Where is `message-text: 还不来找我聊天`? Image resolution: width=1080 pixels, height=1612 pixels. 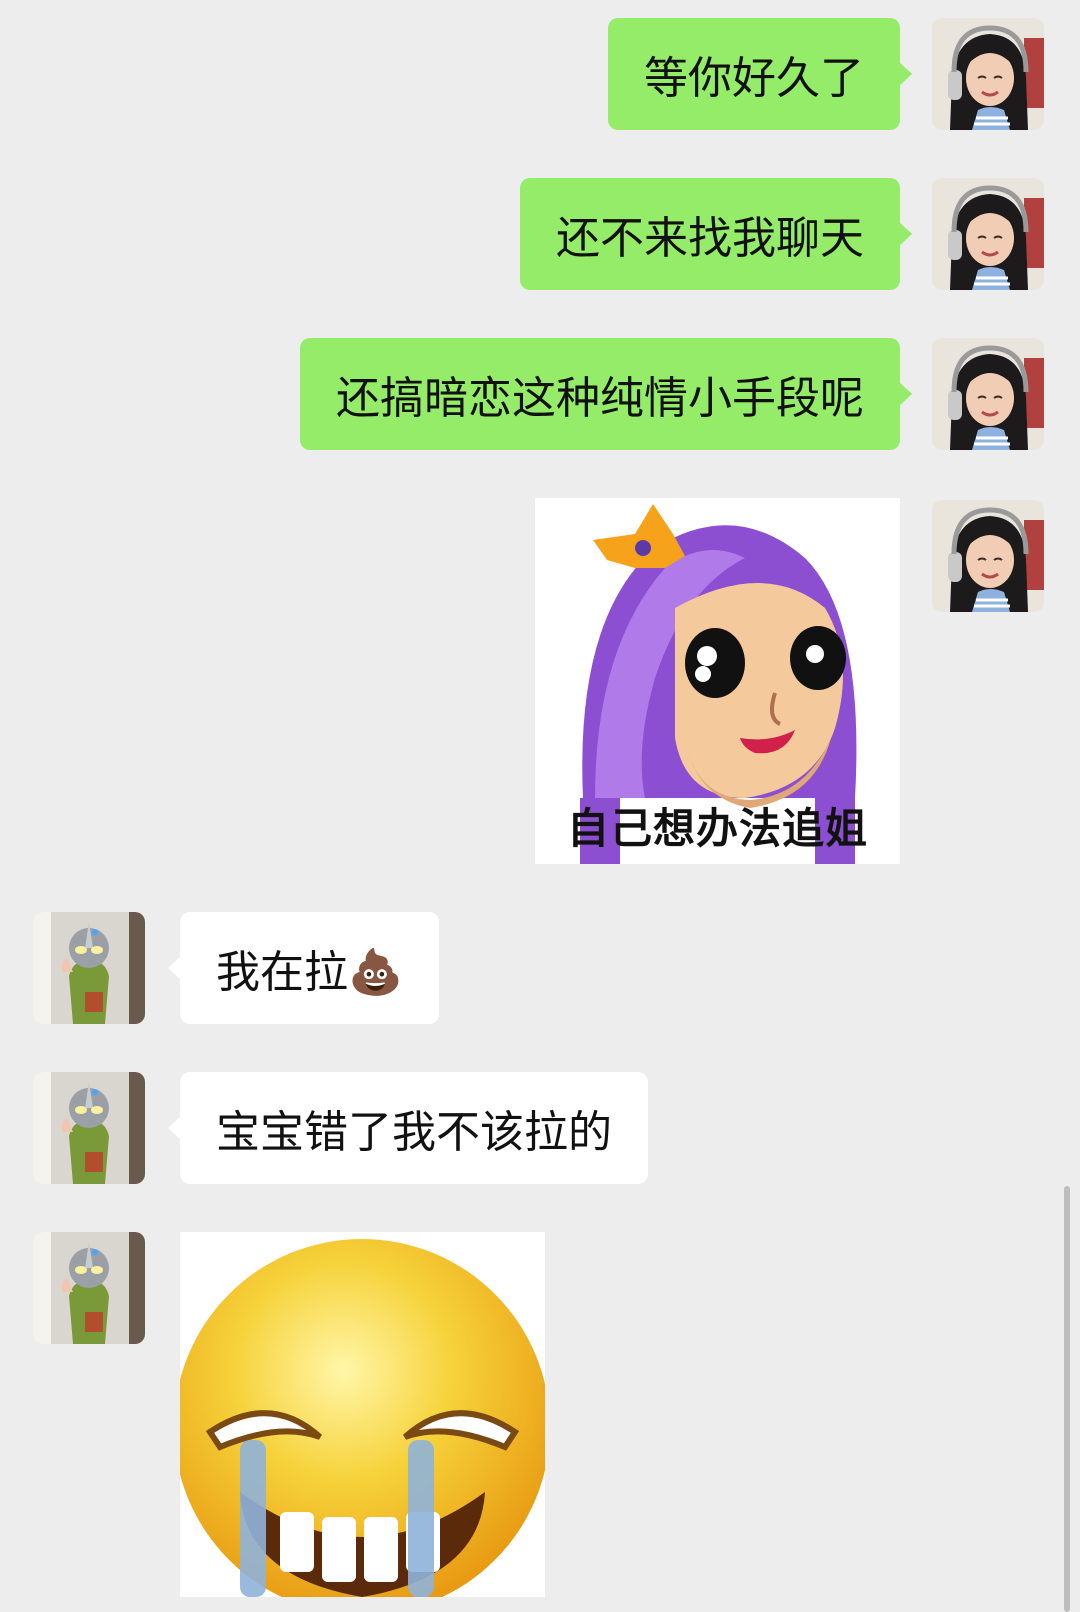 message-text: 还不来找我聊天 is located at coordinates (710, 238).